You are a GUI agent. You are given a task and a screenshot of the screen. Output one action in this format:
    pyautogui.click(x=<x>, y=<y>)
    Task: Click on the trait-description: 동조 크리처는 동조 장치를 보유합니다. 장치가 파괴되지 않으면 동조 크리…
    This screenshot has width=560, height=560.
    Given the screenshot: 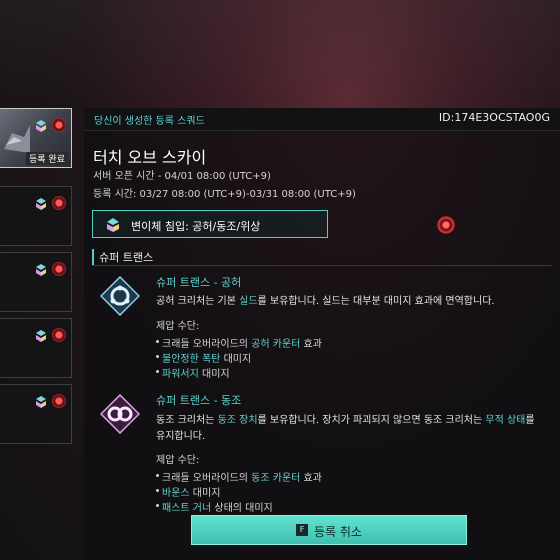 What is the action you would take?
    pyautogui.click(x=345, y=428)
    